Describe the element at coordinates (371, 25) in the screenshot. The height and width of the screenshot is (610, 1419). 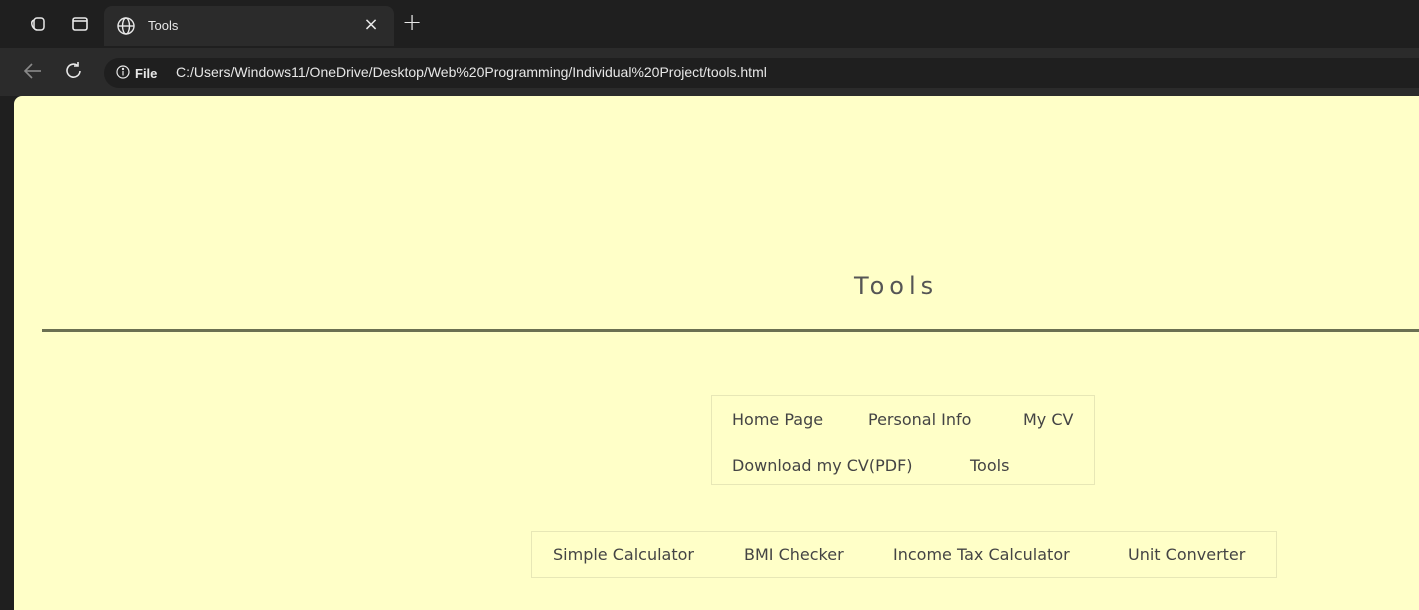
I see `close-icon: ×` at that location.